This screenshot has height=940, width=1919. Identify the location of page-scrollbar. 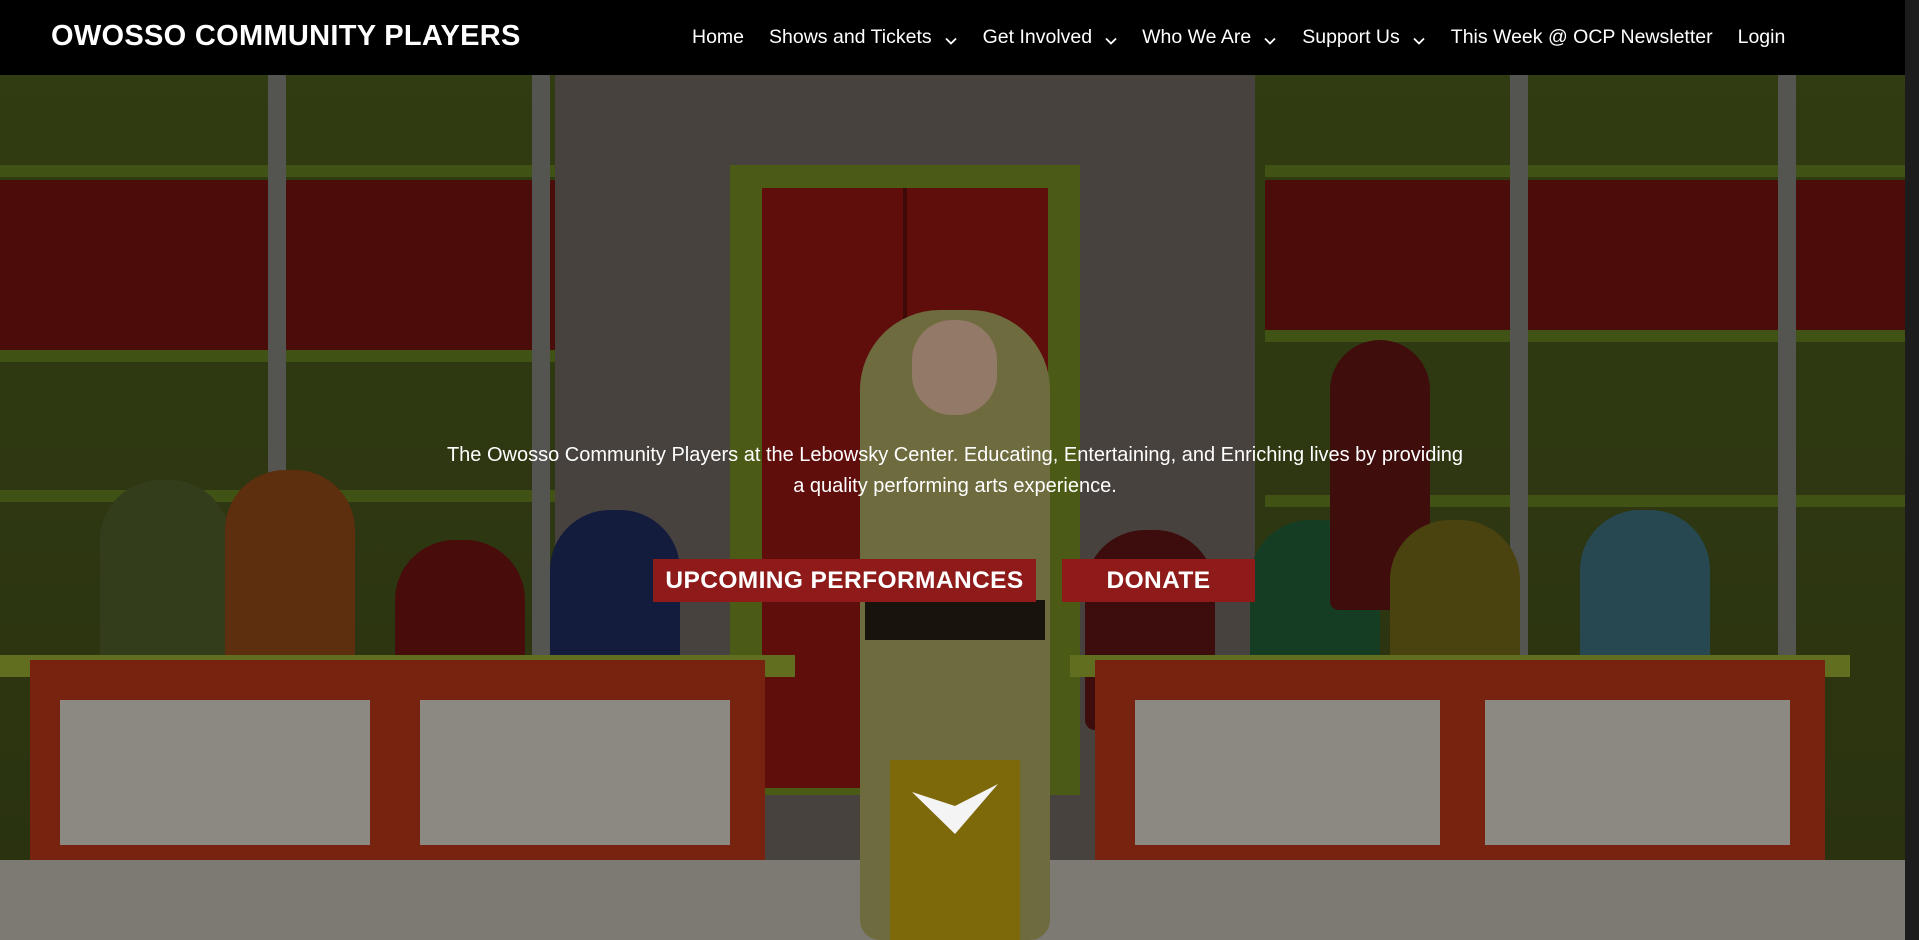
(1912, 470).